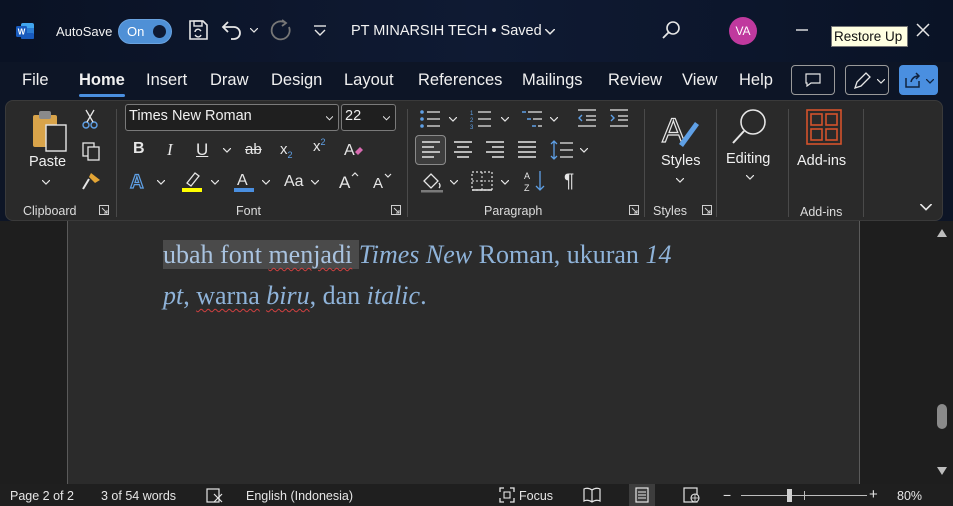 The width and height of the screenshot is (953, 506). Describe the element at coordinates (923, 30) in the screenshot. I see `close-icon` at that location.